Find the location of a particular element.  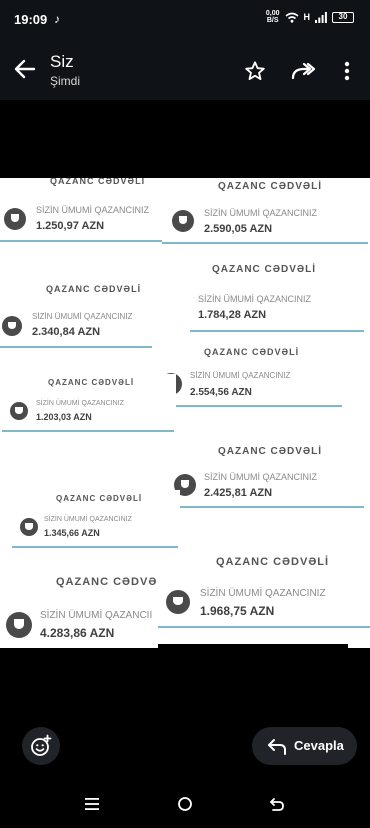

reply-button: Cevapla is located at coordinates (304, 746).